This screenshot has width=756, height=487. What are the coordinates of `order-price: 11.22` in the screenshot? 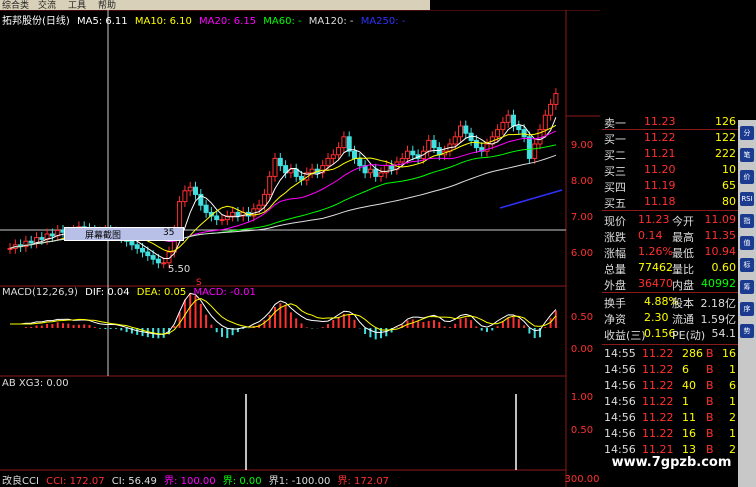 It's located at (660, 137).